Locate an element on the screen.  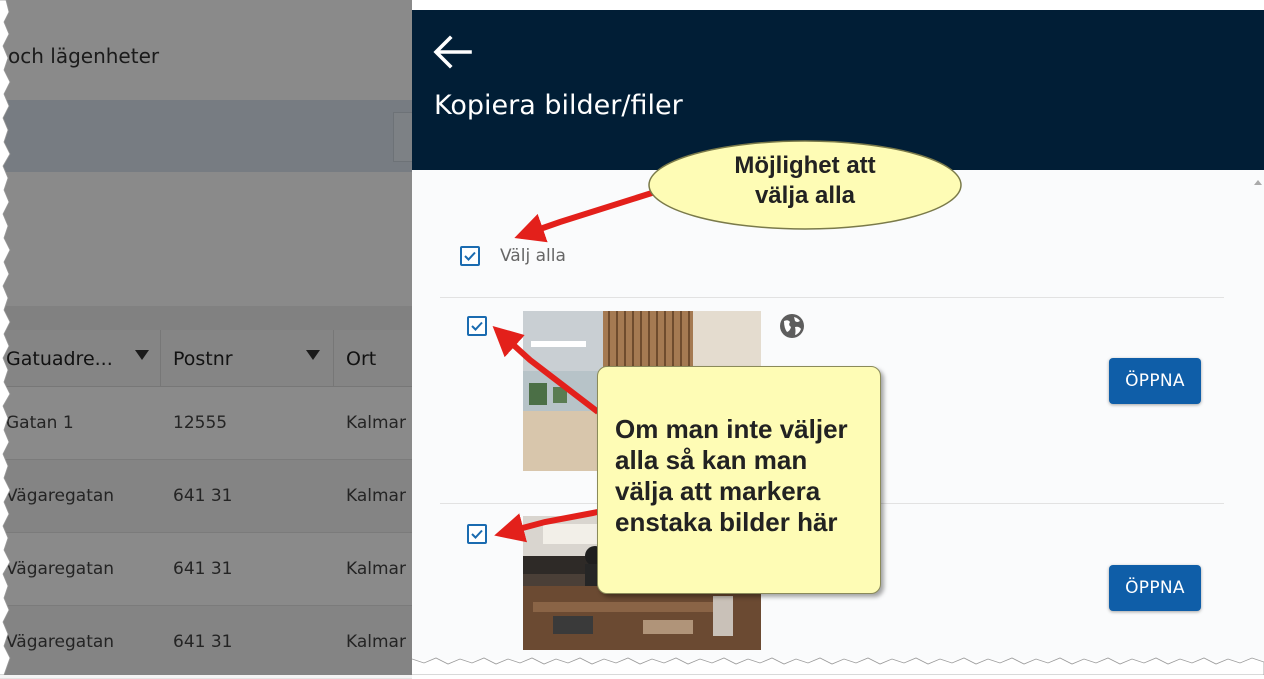
select-all-checkbox is located at coordinates (470, 256).